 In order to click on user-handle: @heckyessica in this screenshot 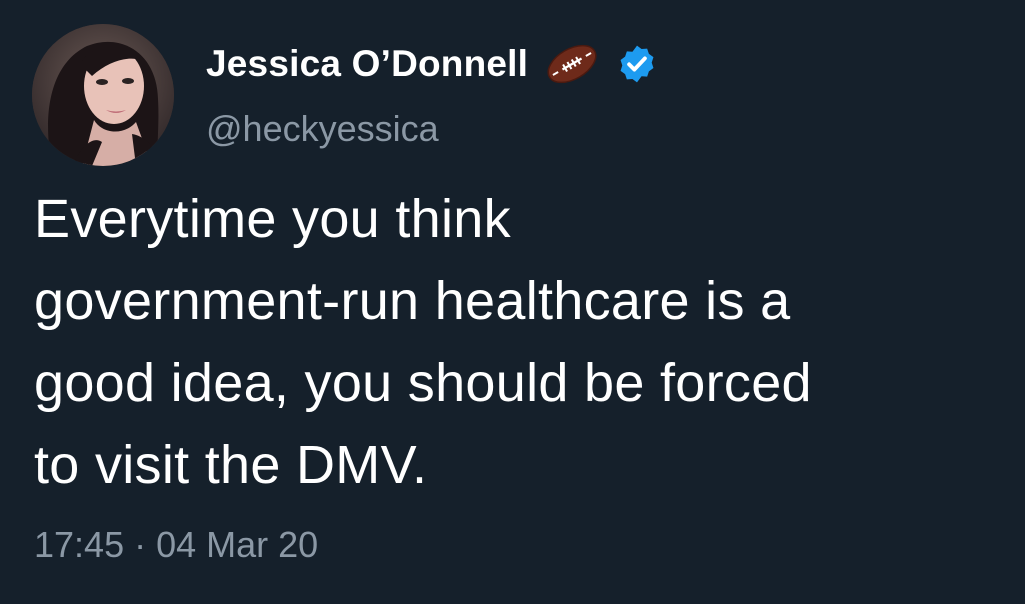, I will do `click(595, 129)`.